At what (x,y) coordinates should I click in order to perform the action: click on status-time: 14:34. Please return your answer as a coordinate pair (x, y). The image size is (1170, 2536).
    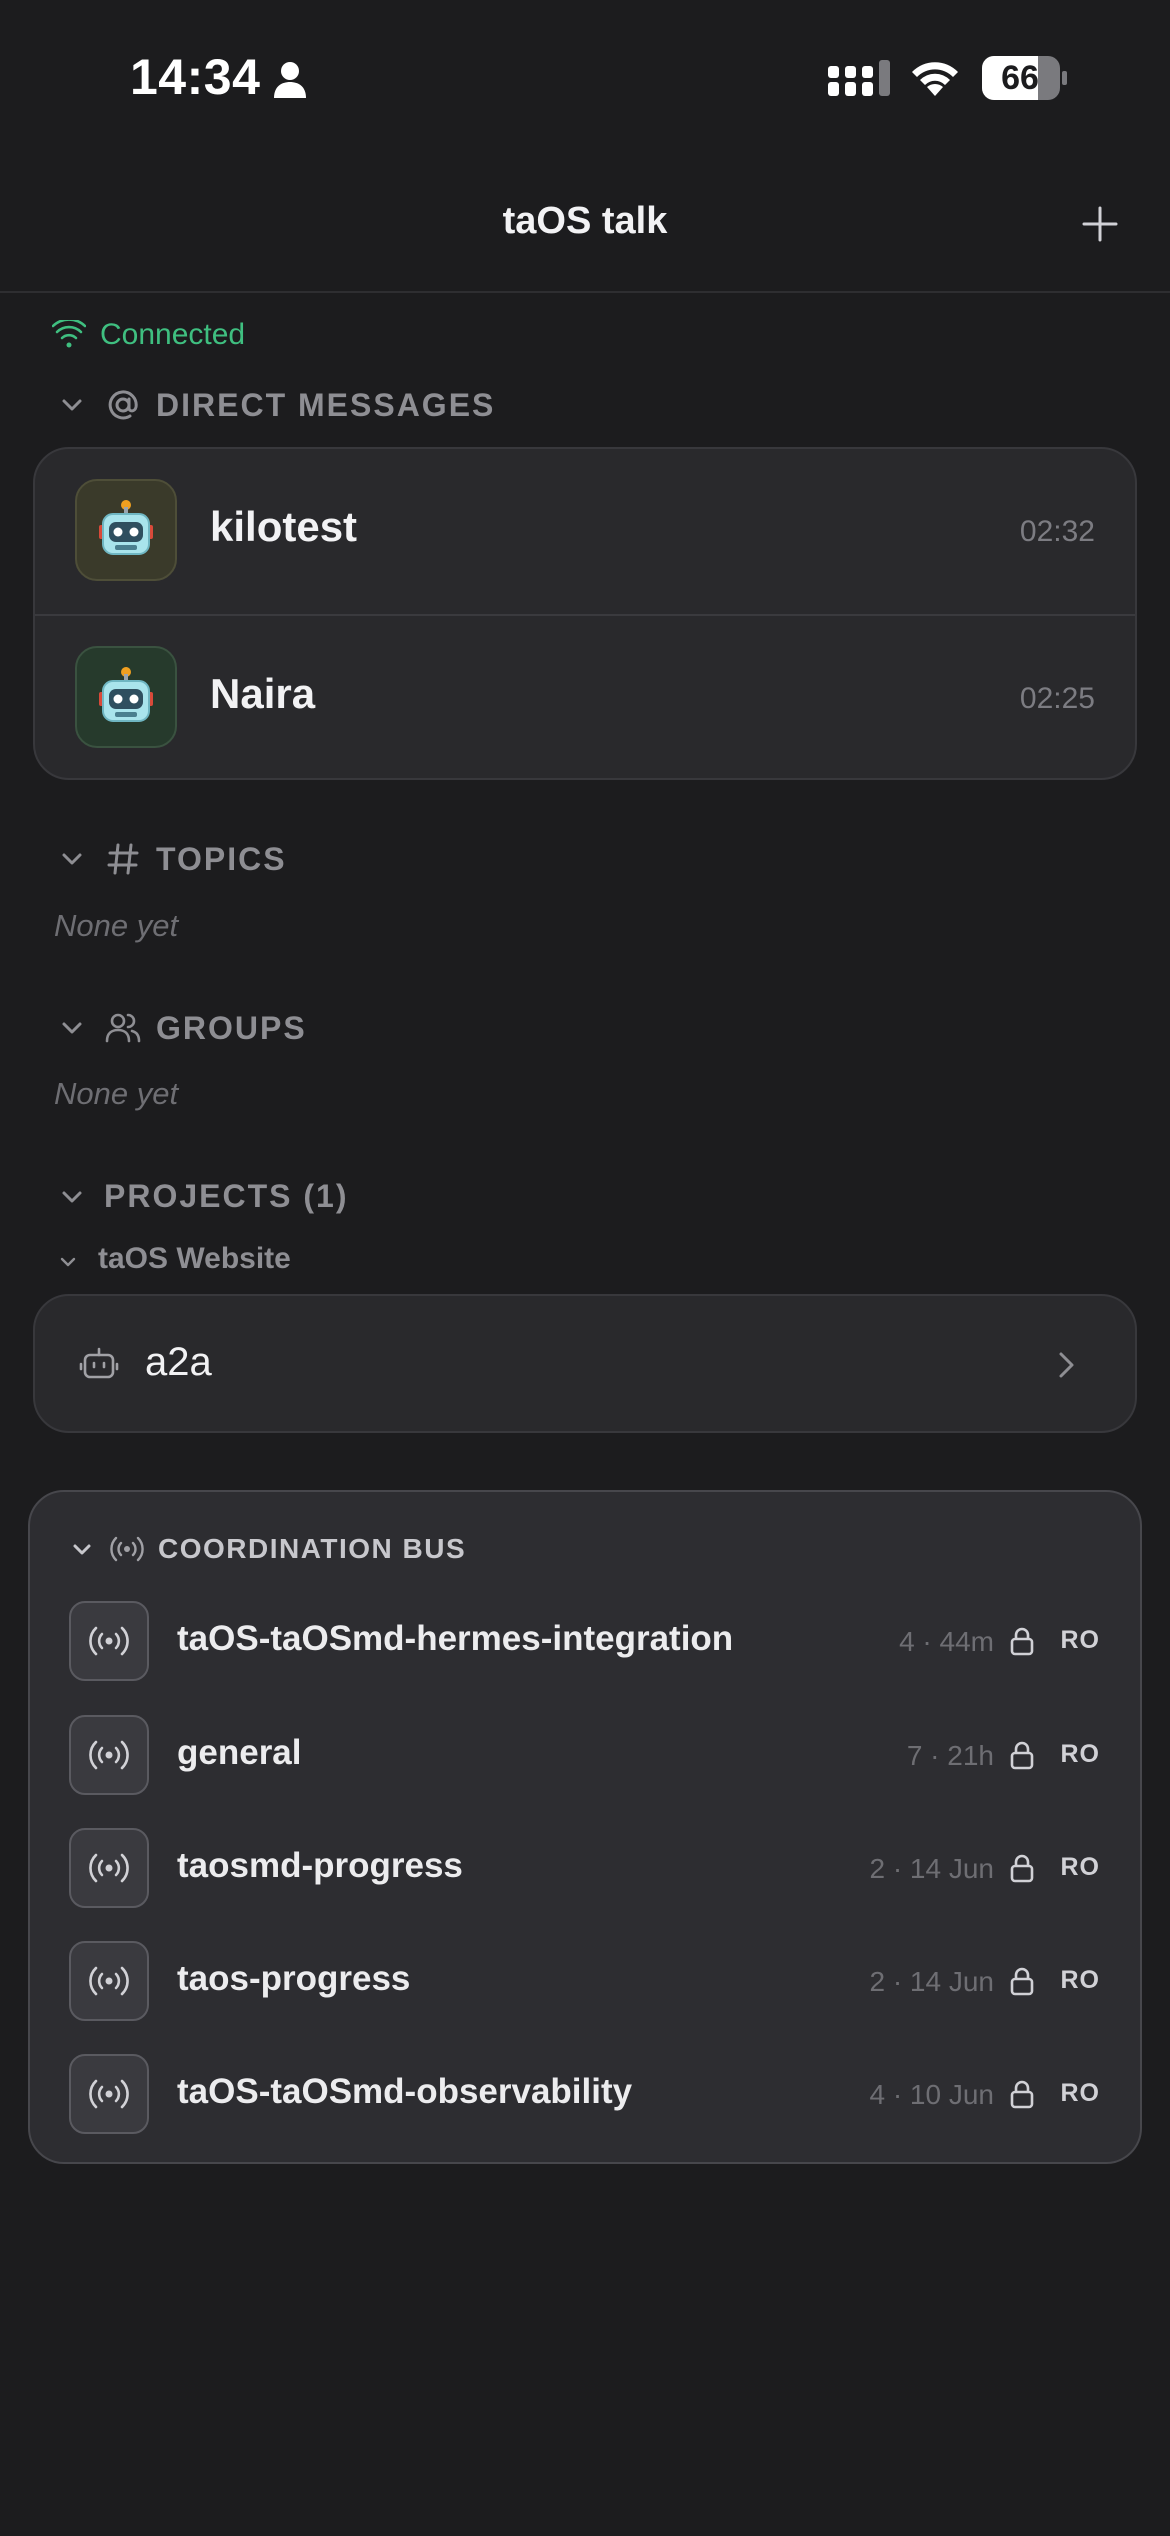
    Looking at the image, I should click on (195, 77).